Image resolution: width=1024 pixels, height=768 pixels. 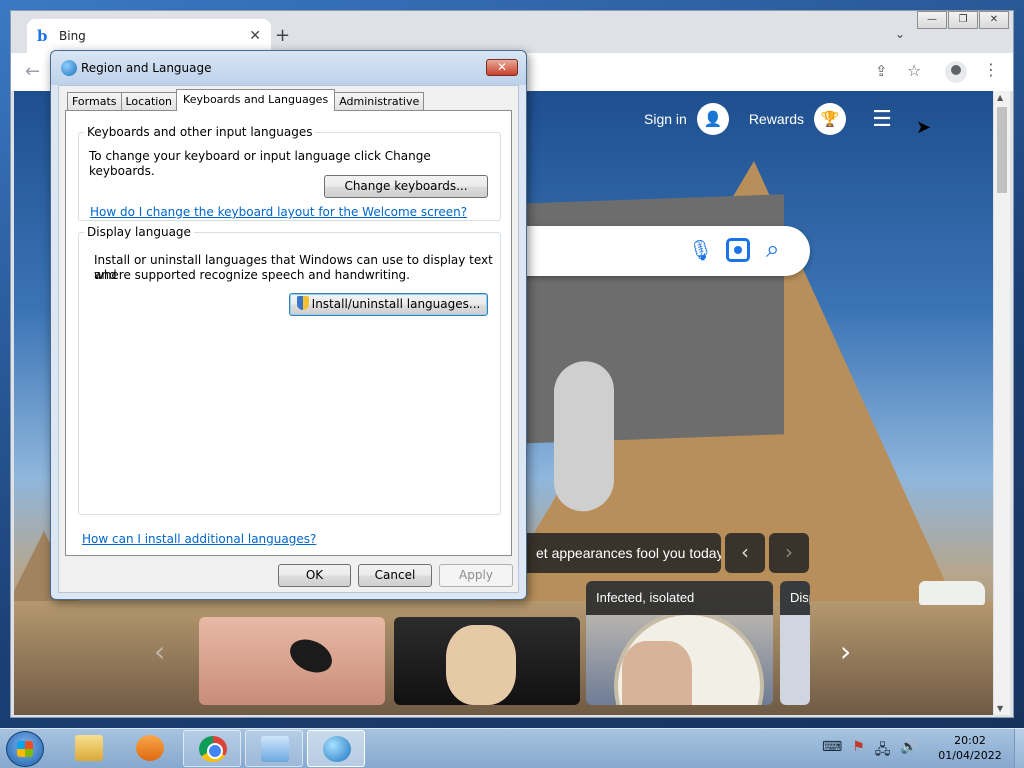 What do you see at coordinates (302, 303) in the screenshot?
I see `uac-shield-icon` at bounding box center [302, 303].